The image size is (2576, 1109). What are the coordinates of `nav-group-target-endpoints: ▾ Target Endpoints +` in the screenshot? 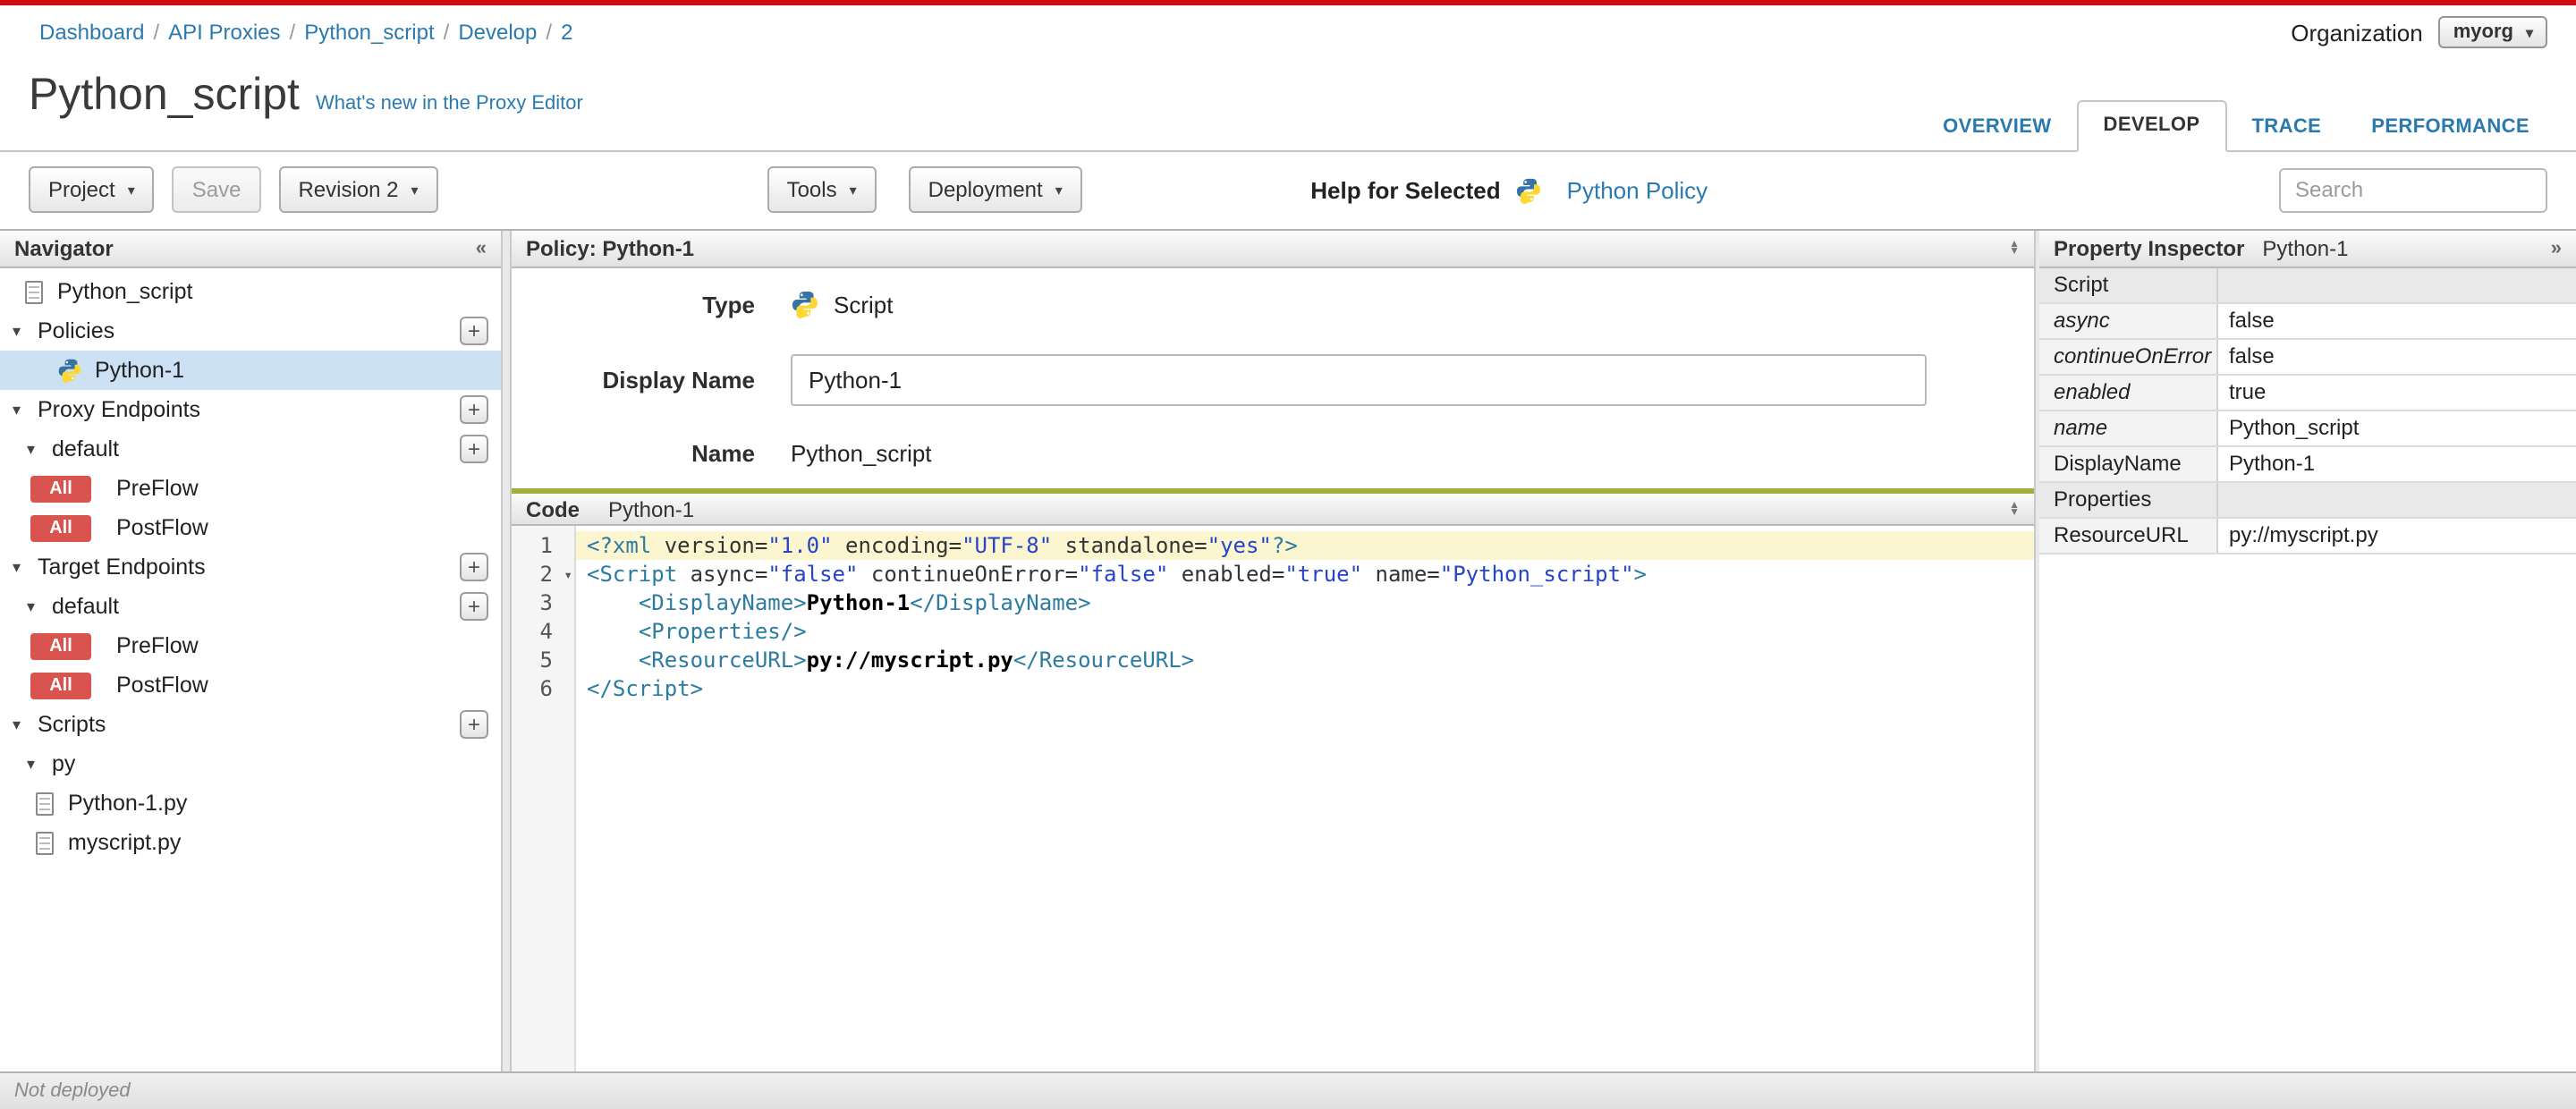 It's located at (250, 567).